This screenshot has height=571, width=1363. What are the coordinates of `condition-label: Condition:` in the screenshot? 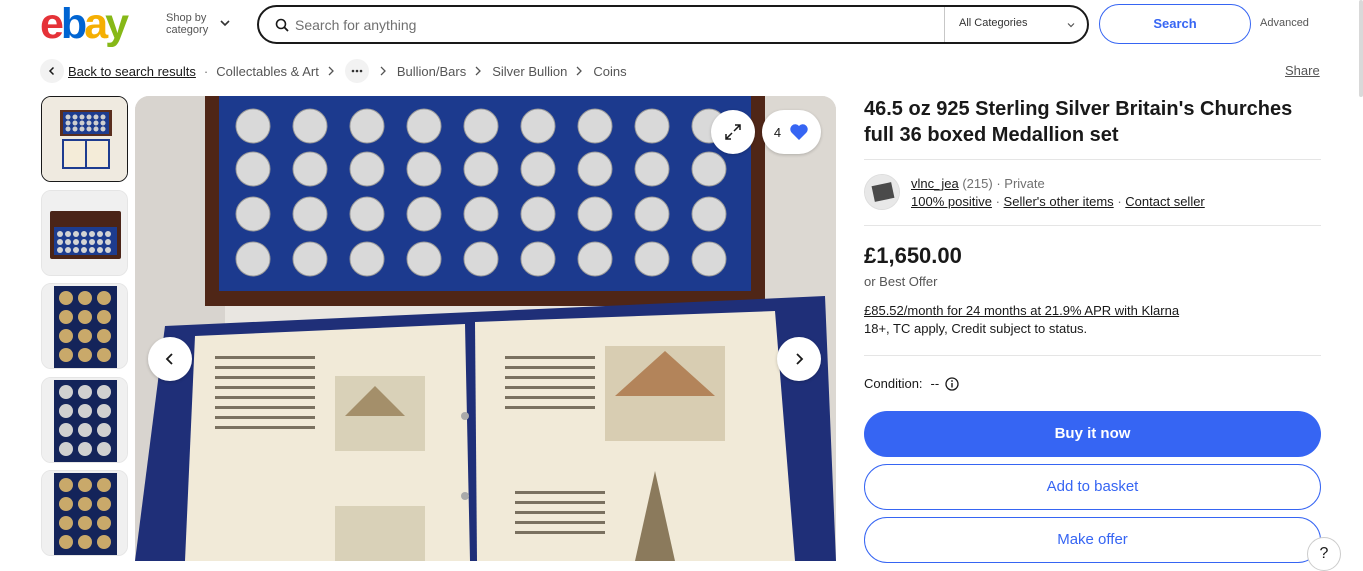 It's located at (893, 383).